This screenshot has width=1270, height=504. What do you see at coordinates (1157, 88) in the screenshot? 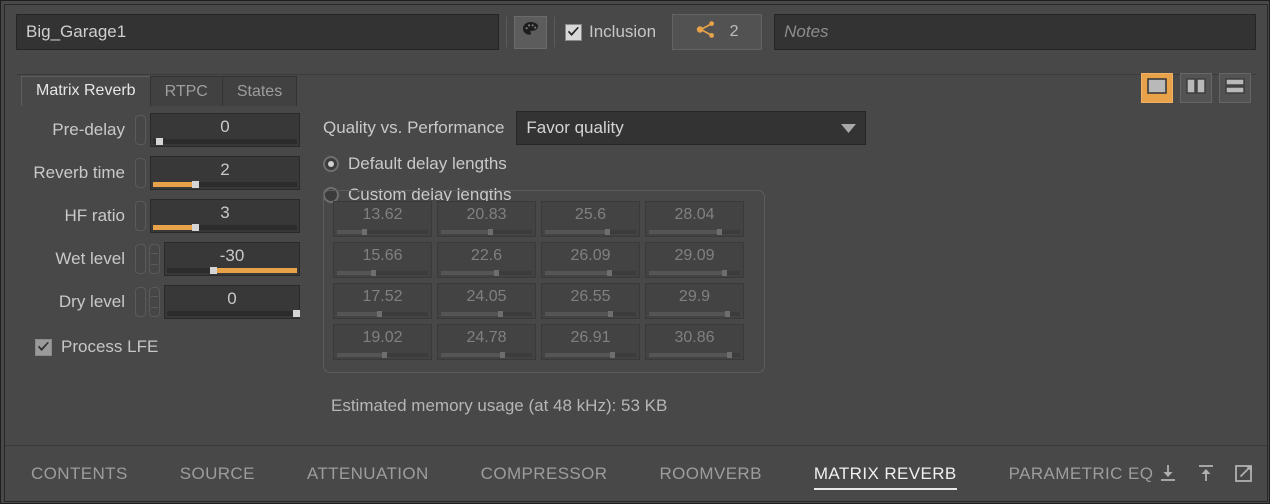
I see `layout-single-pane-button` at bounding box center [1157, 88].